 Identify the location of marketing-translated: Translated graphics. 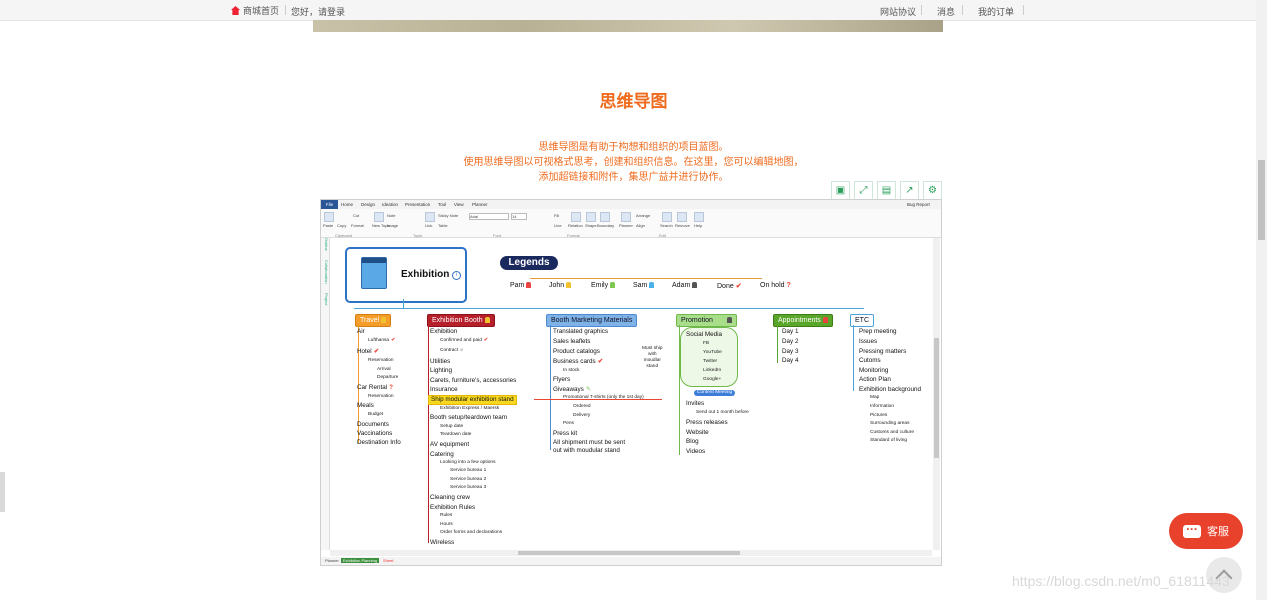
(580, 332).